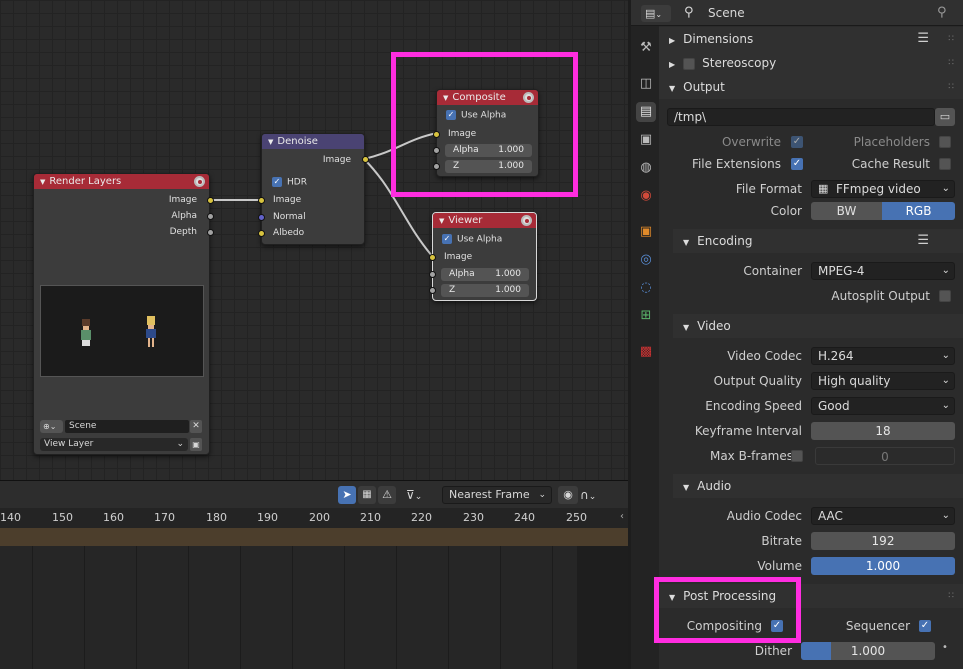 This screenshot has height=669, width=963. I want to click on socket-depth-out, so click(210, 232).